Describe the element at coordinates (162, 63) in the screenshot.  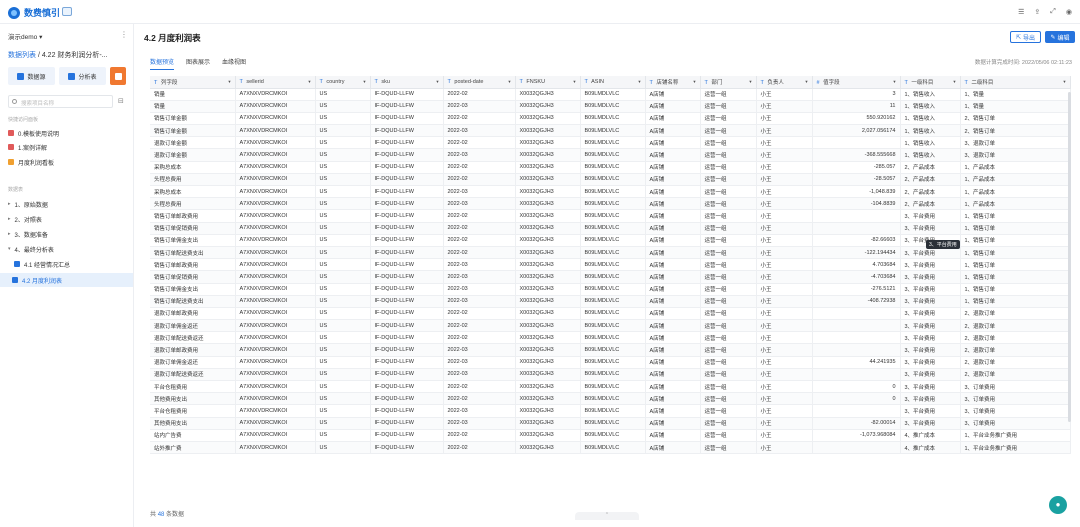
I see `tab-preview: 数据预览` at that location.